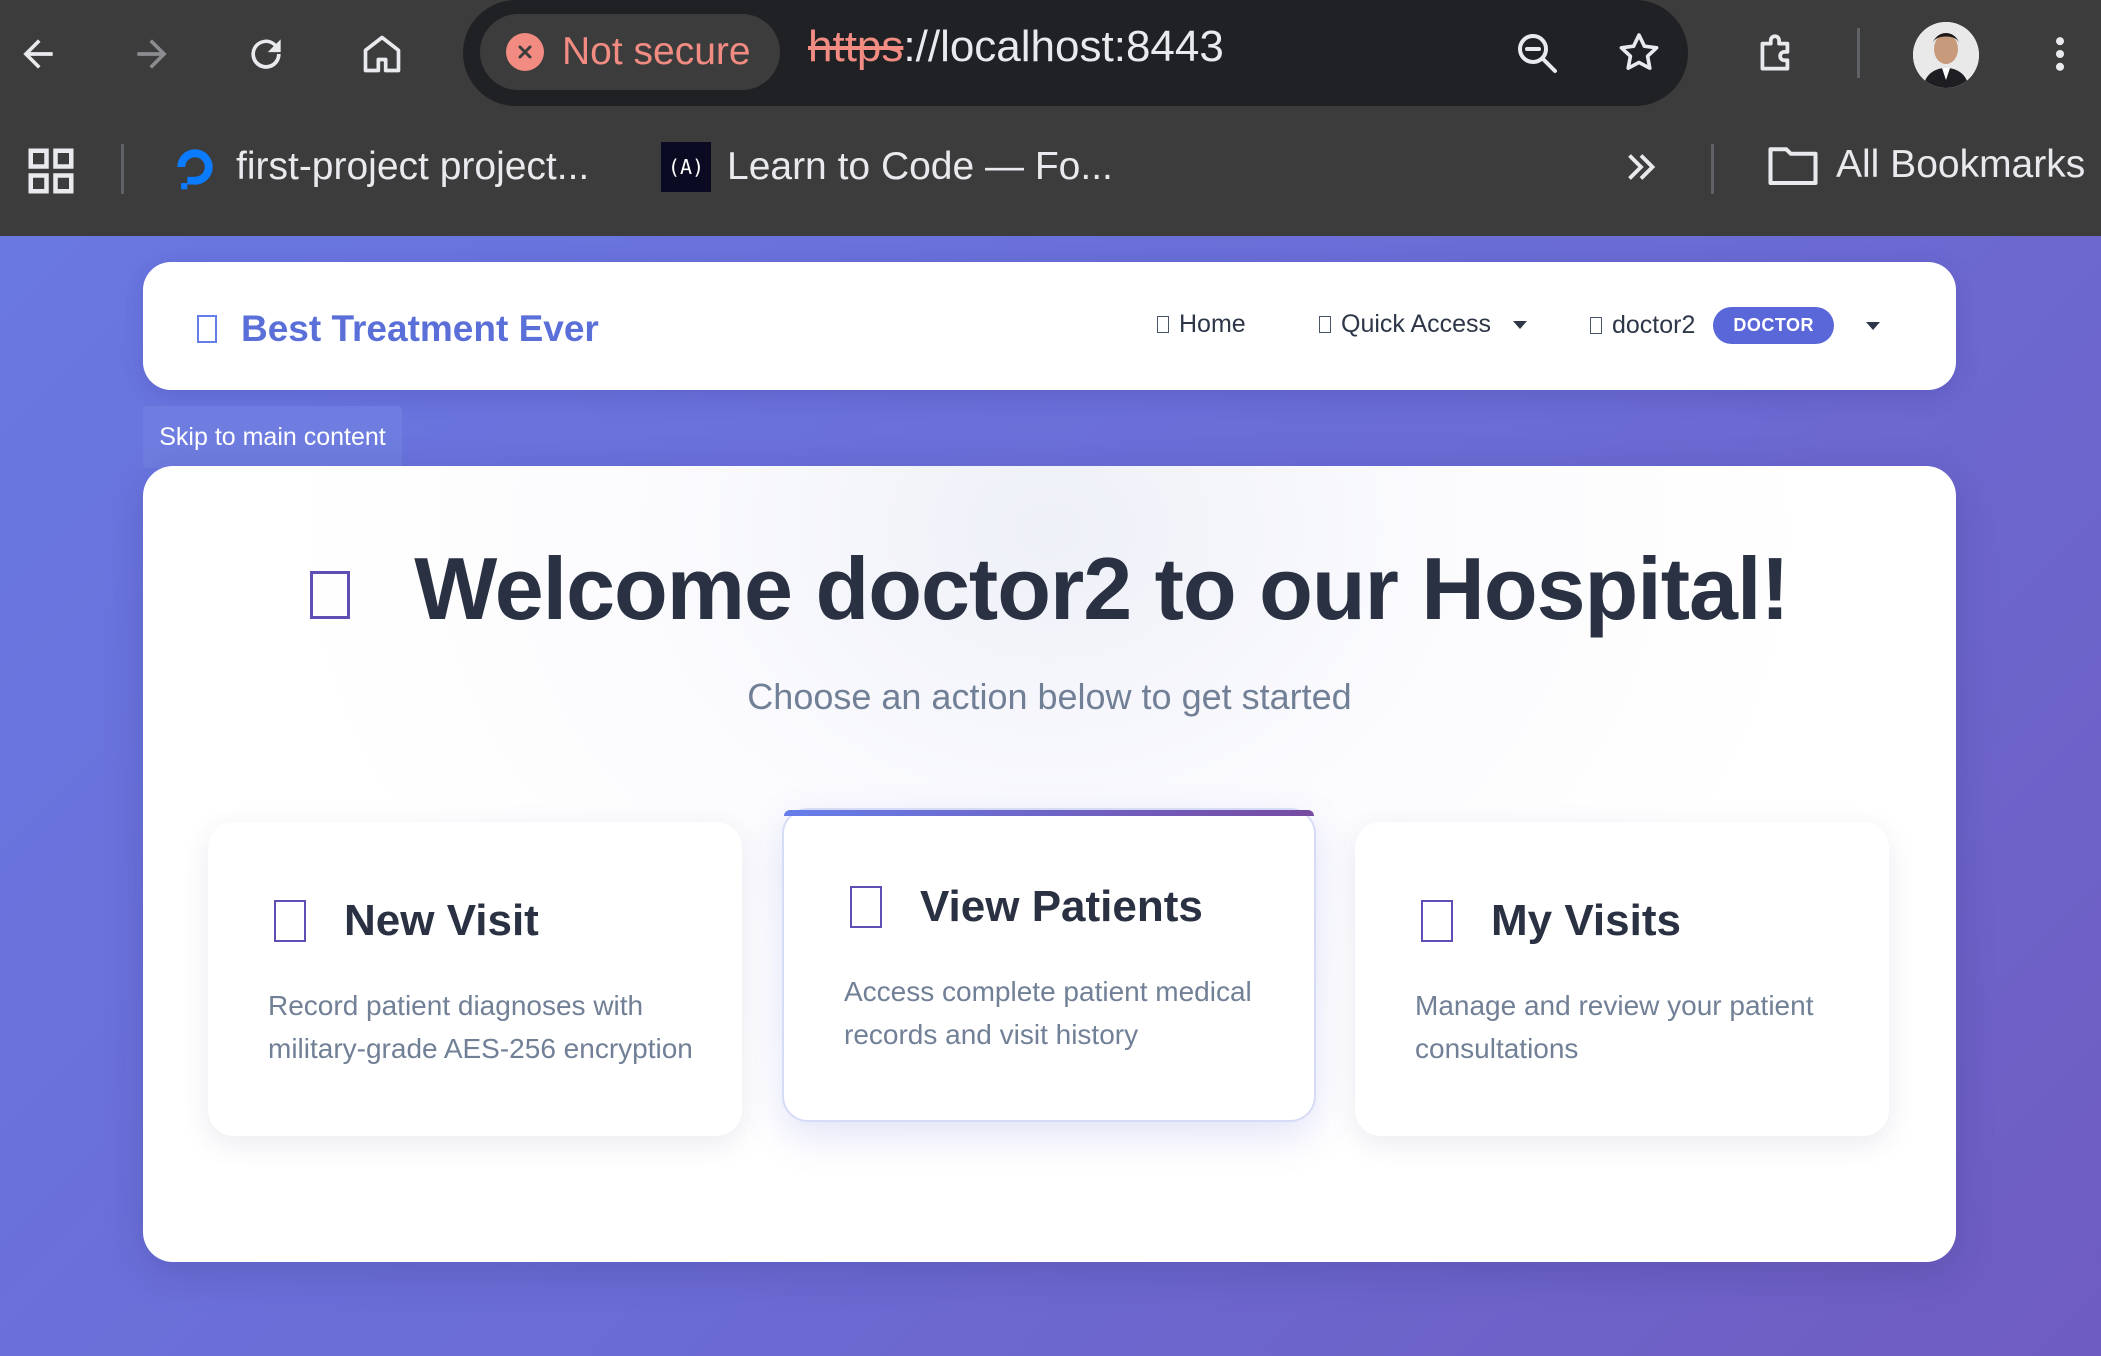 Image resolution: width=2101 pixels, height=1356 pixels. Describe the element at coordinates (1416, 324) in the screenshot. I see `nav-quick-access-label: Quick Access` at that location.